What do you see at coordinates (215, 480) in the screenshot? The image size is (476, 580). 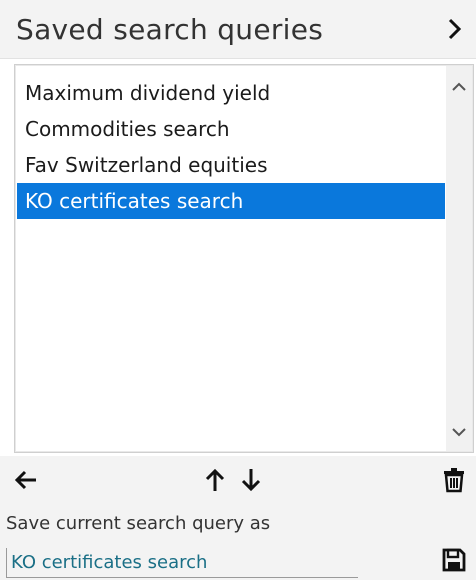 I see `arrow-up-icon` at bounding box center [215, 480].